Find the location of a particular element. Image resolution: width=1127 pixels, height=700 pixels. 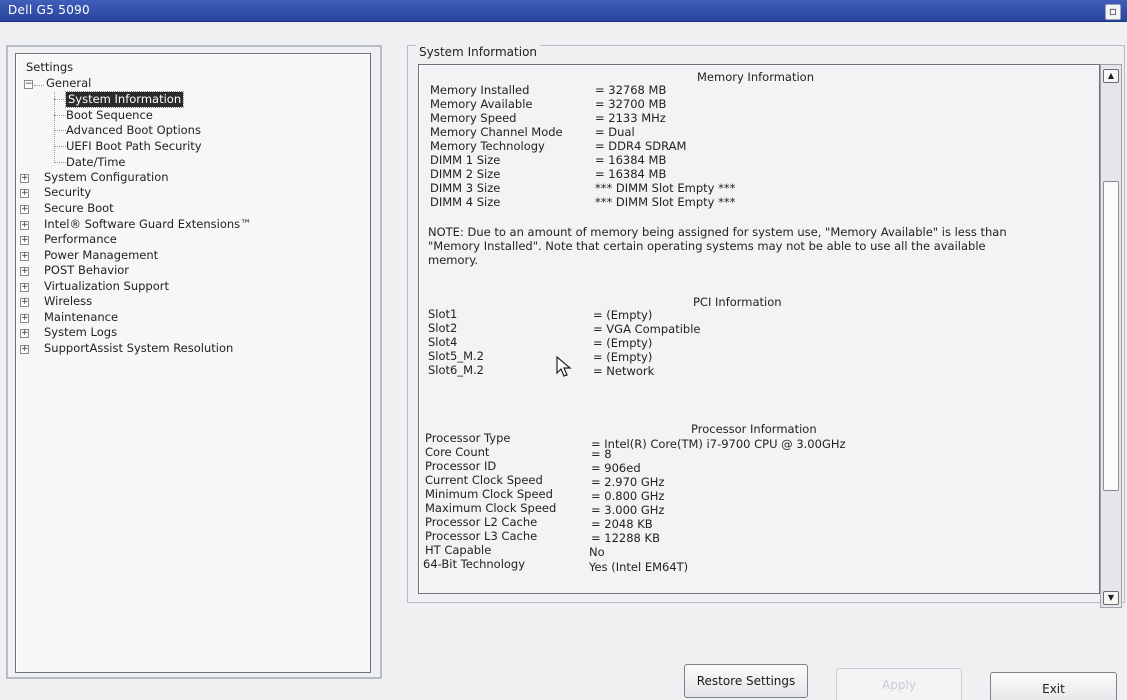

processor-label: Processor Type is located at coordinates (468, 438).